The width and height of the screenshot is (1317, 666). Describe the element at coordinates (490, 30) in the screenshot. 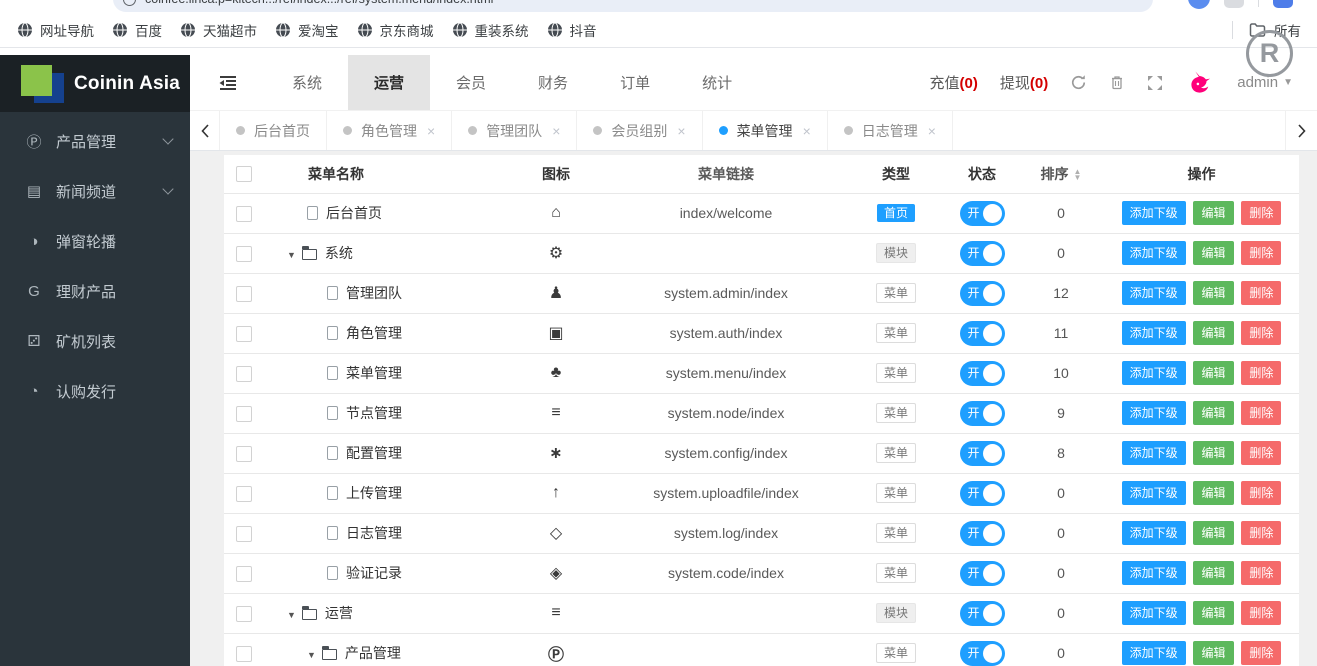

I see `bookmark-item: 重装系统` at that location.